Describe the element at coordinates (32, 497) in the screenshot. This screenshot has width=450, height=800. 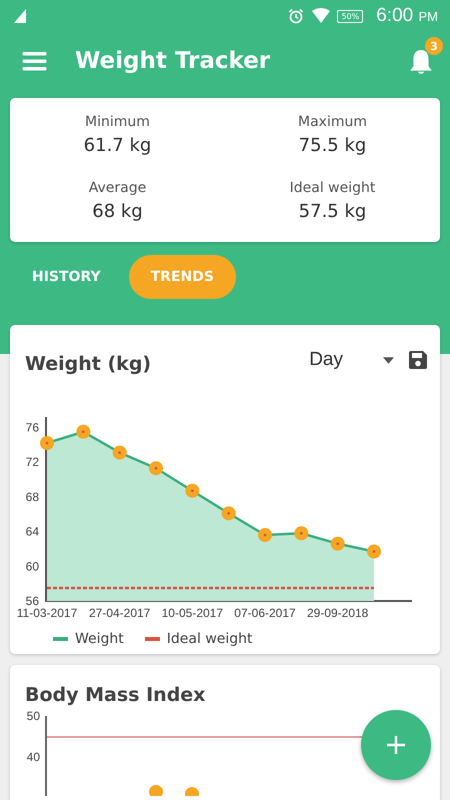
I see `axis-label: 68` at that location.